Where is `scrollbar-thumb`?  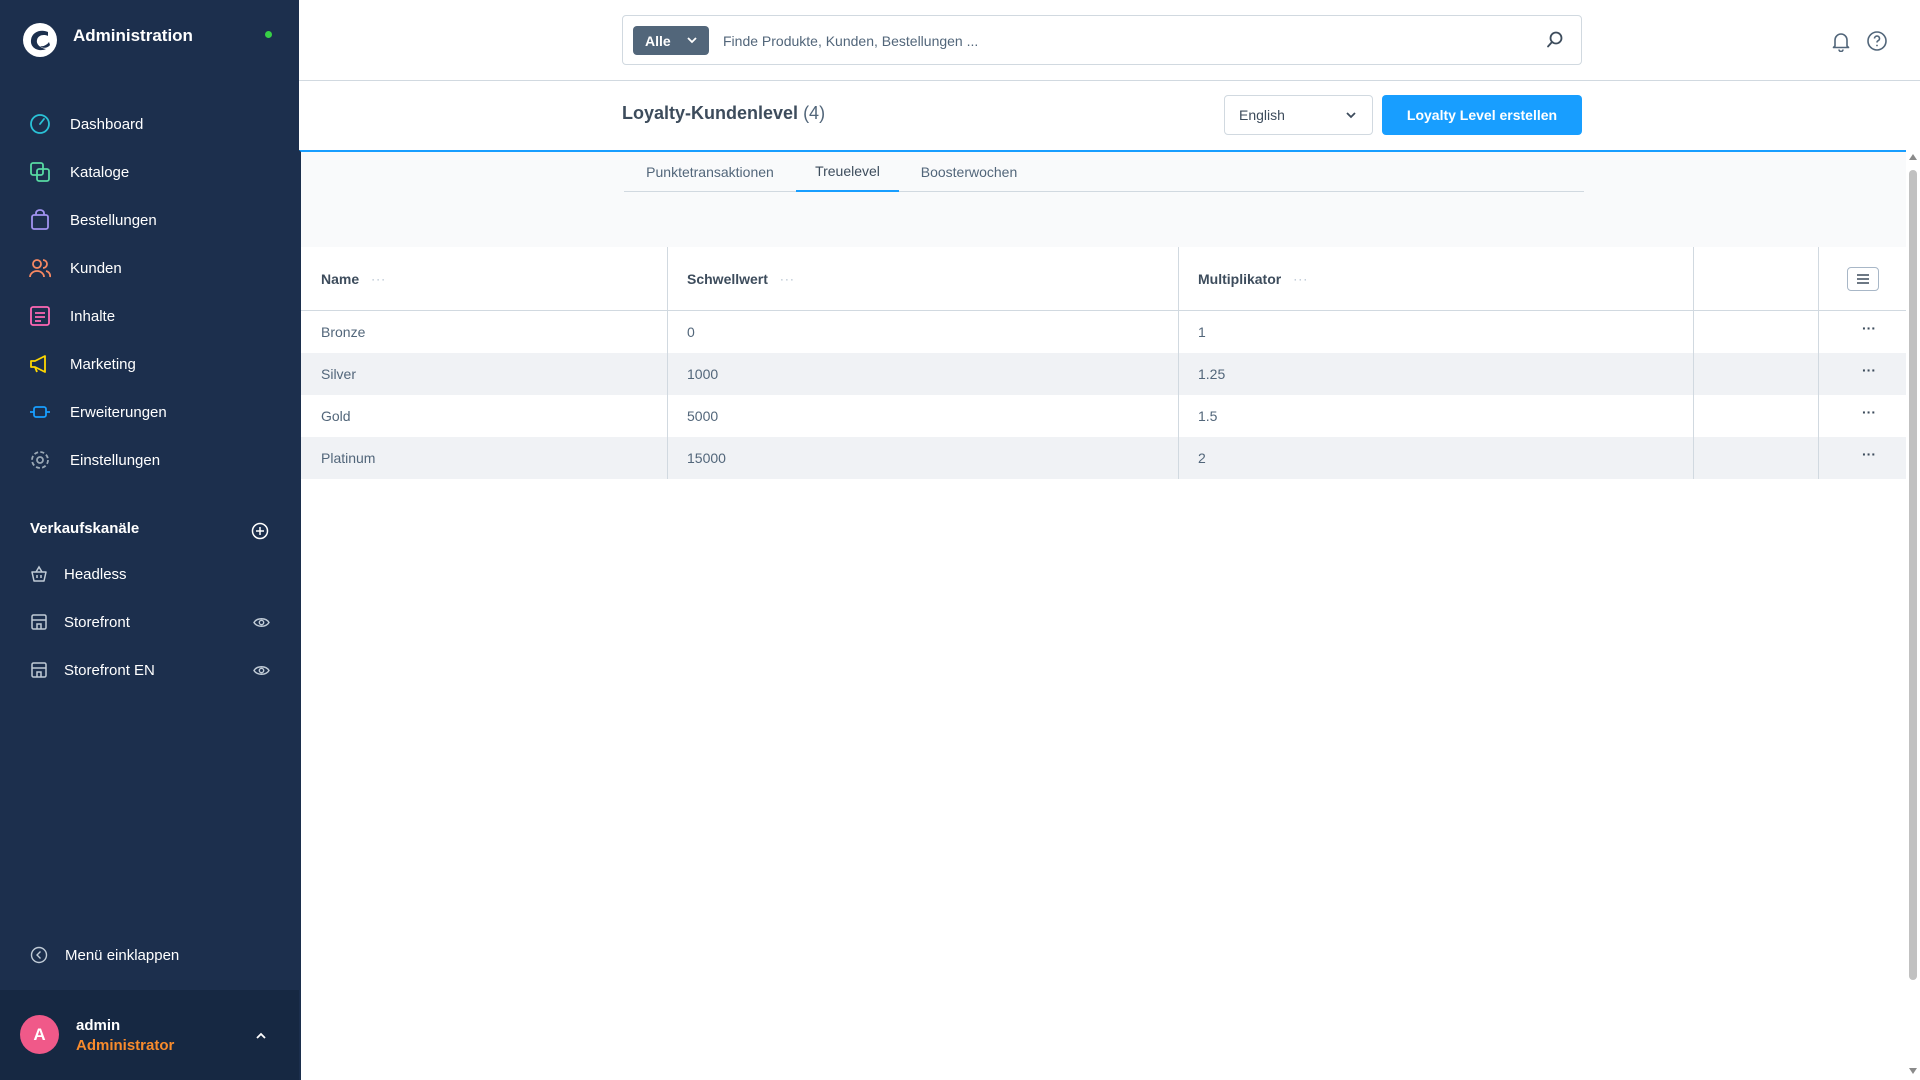 scrollbar-thumb is located at coordinates (1913, 575).